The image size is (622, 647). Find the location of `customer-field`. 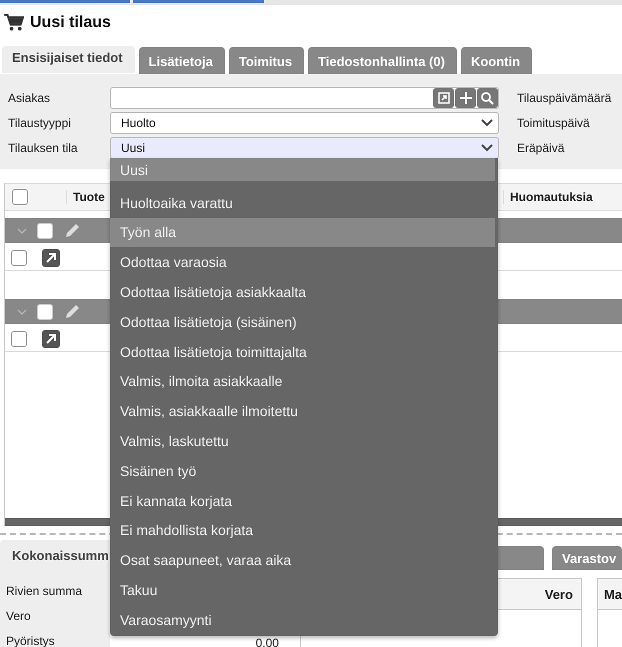

customer-field is located at coordinates (304, 98).